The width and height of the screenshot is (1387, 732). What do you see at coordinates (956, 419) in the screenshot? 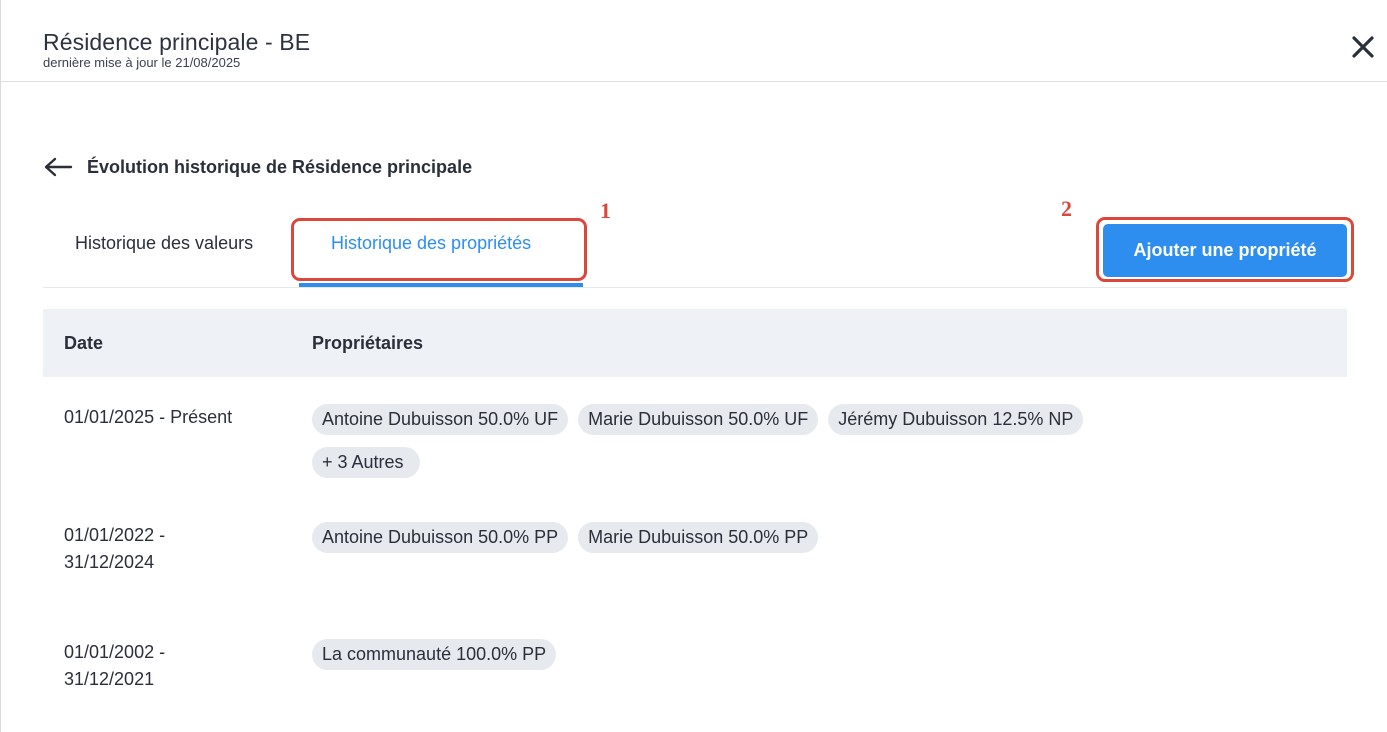
I see `owner-chip: Jérémy Dubuisson 12.5% NP` at bounding box center [956, 419].